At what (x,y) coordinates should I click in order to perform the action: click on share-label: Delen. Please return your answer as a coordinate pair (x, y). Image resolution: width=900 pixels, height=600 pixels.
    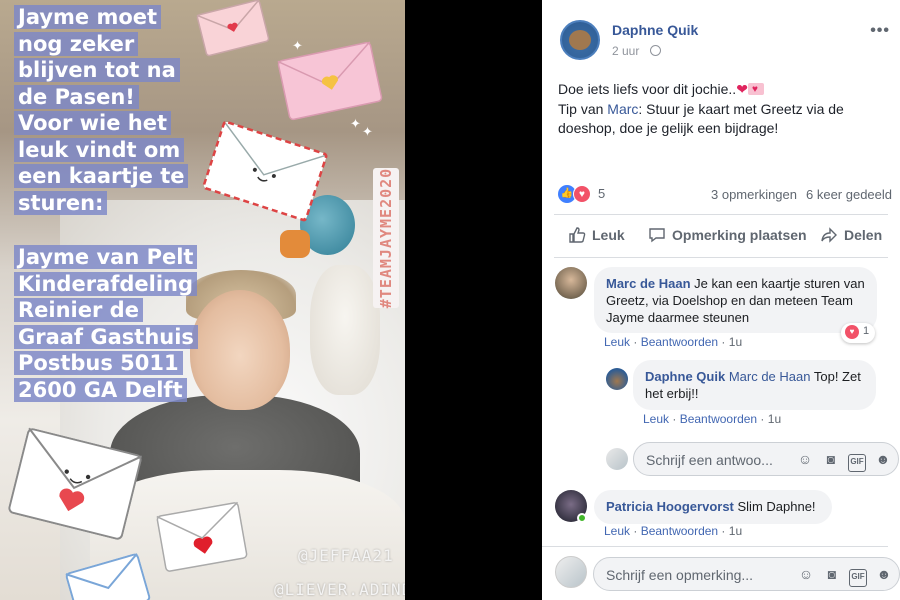
    Looking at the image, I should click on (863, 235).